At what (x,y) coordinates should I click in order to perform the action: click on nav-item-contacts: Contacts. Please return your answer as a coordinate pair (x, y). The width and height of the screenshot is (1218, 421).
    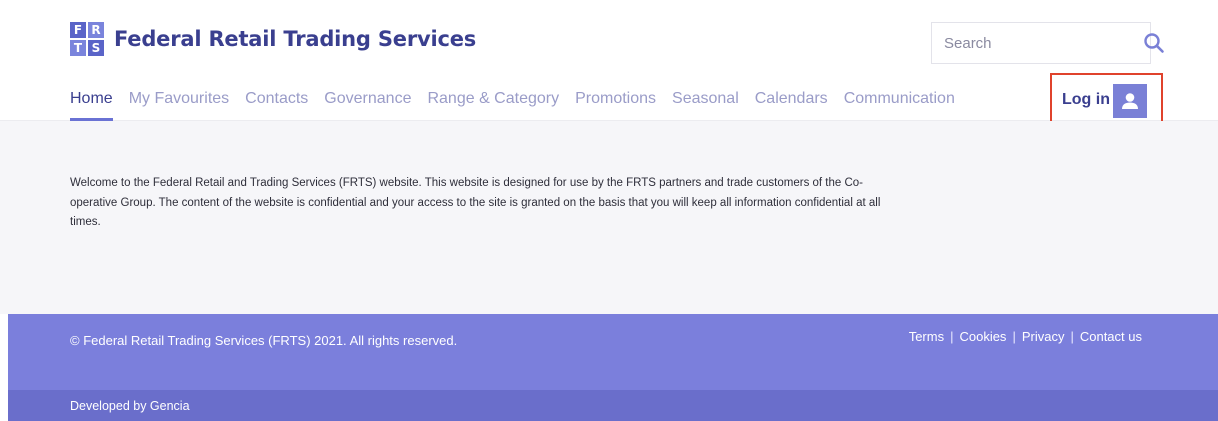
    Looking at the image, I should click on (276, 100).